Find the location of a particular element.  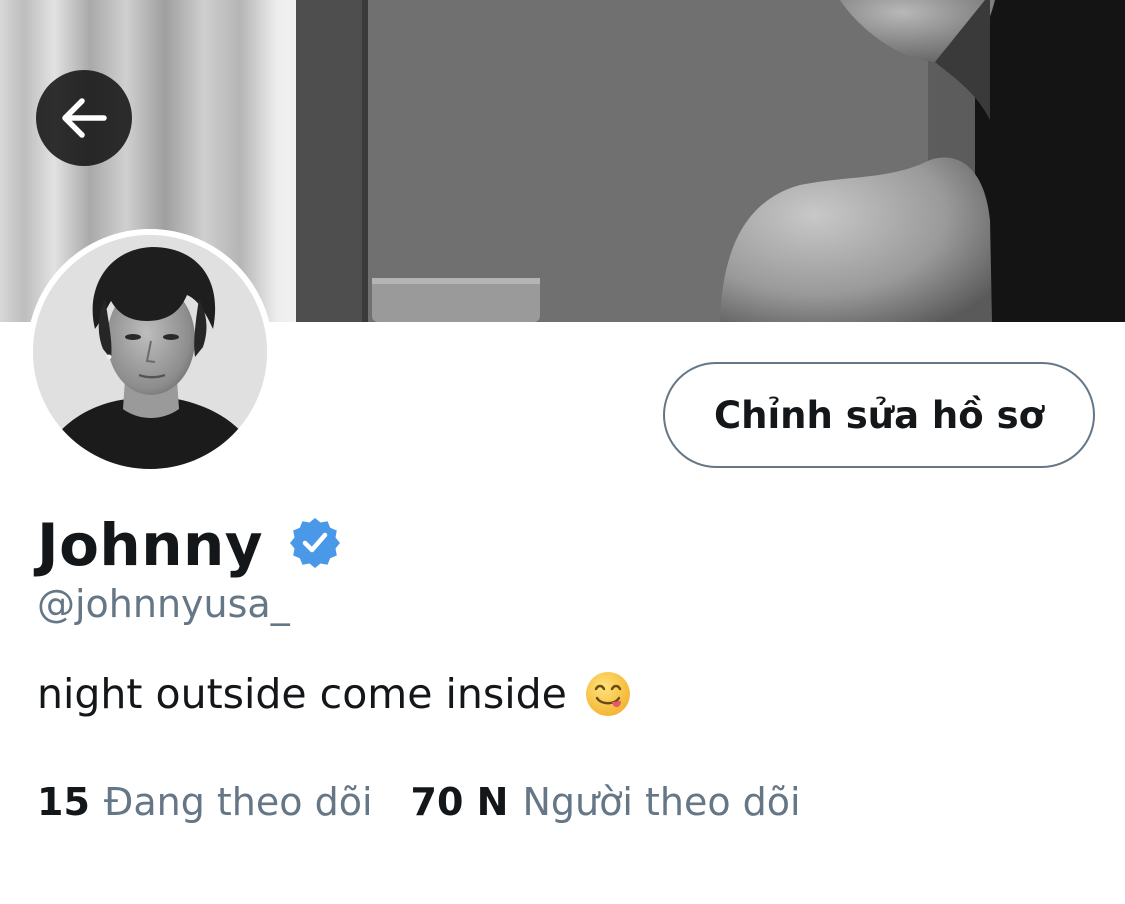

avatar is located at coordinates (150, 352).